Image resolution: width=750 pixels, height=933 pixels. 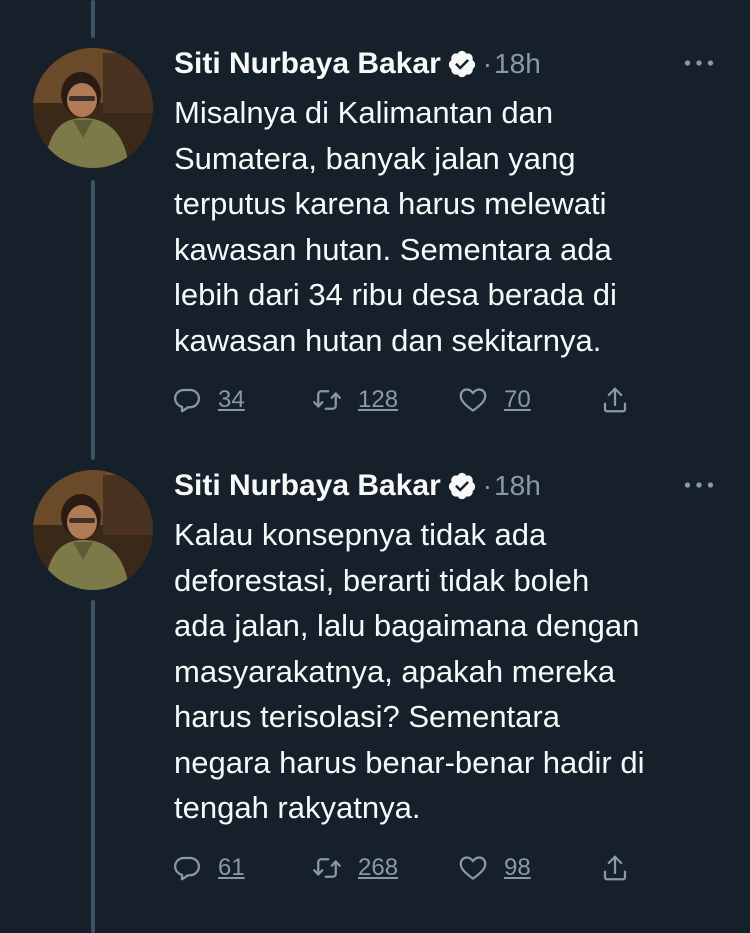 What do you see at coordinates (367, 716) in the screenshot?
I see `tweet-text-line: harus terisolasi? Sementara` at bounding box center [367, 716].